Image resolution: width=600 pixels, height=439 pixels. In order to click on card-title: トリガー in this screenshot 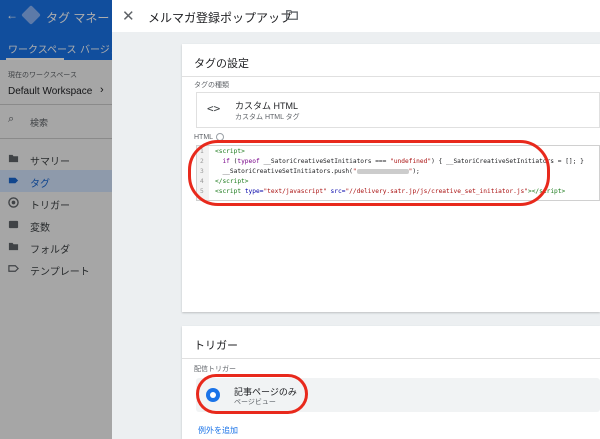, I will do `click(216, 346)`.